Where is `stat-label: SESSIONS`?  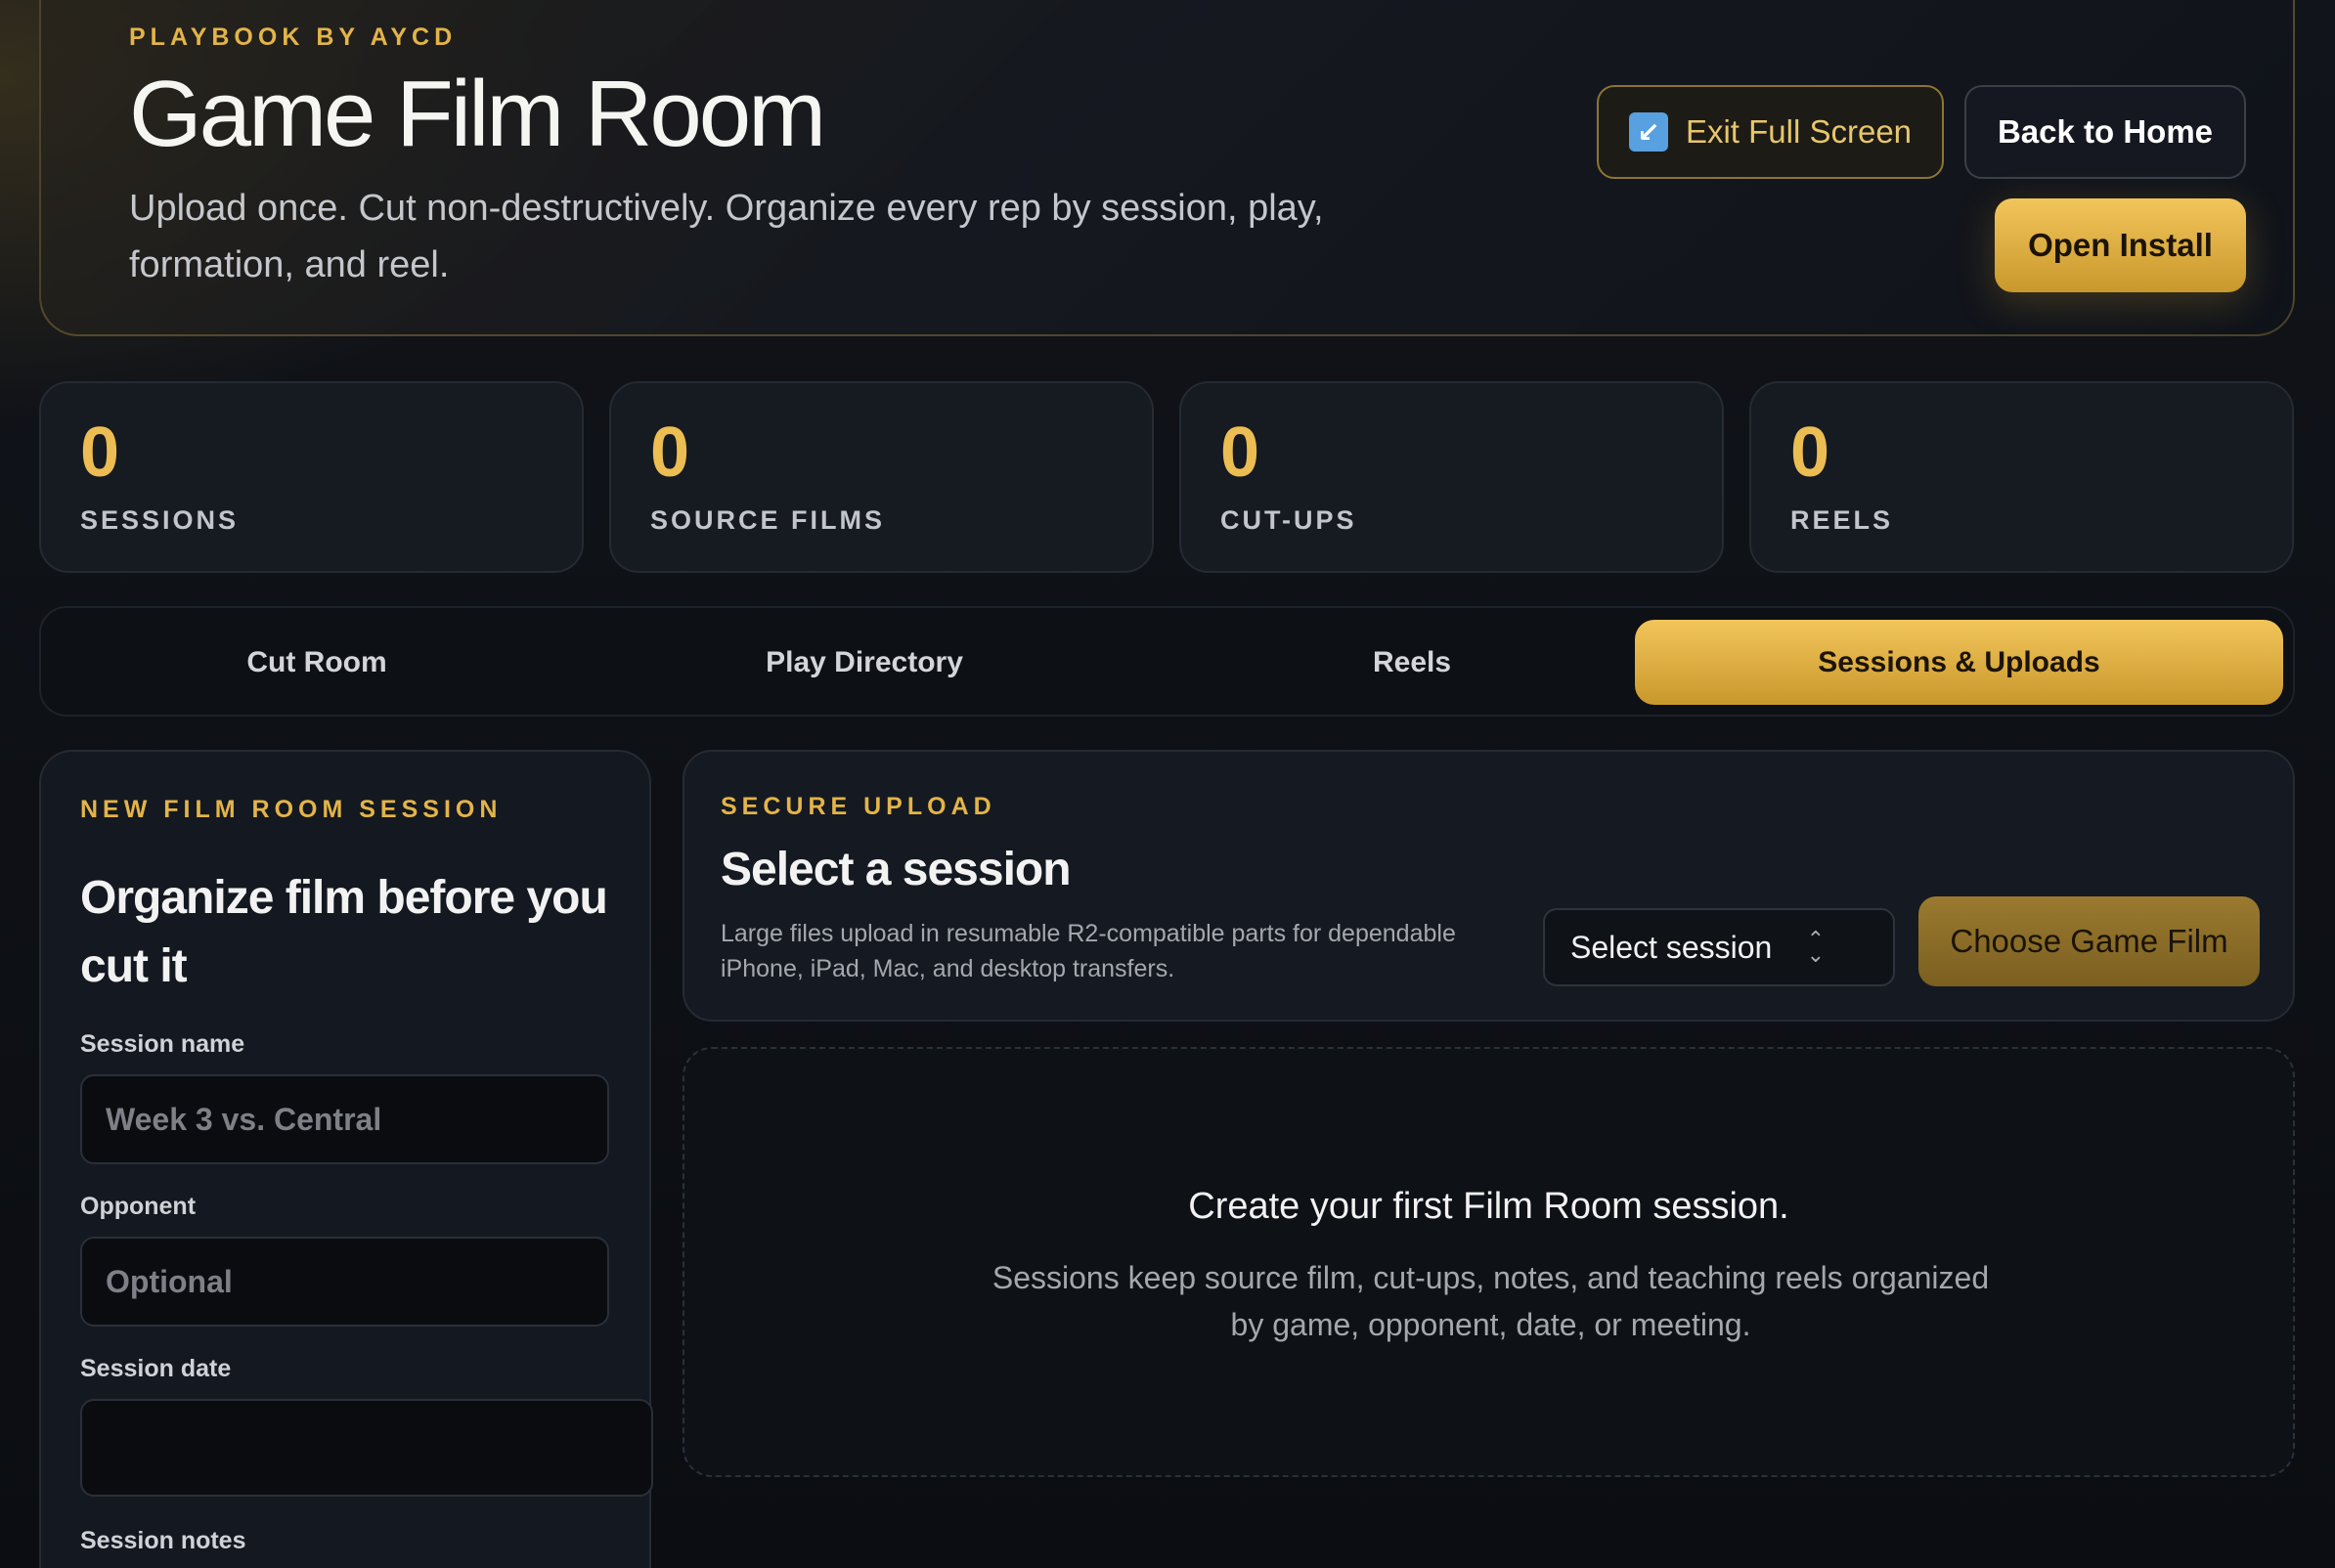
stat-label: SESSIONS is located at coordinates (160, 520).